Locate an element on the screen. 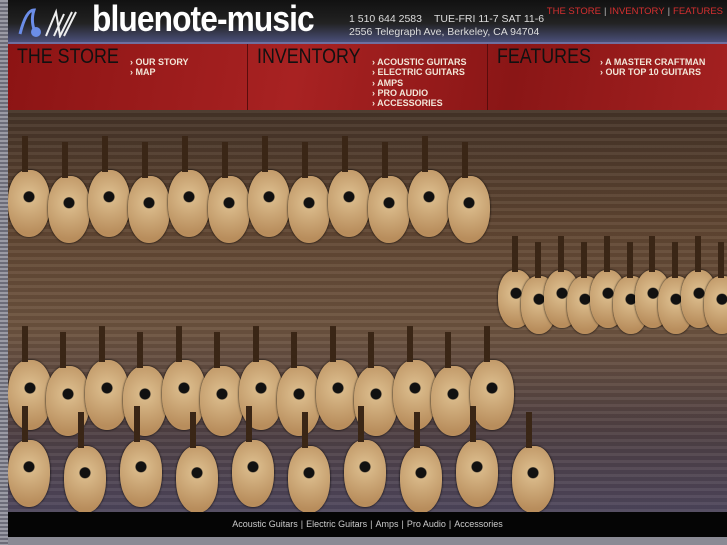 The width and height of the screenshot is (727, 545). logo-text: bluenote-music is located at coordinates (203, 20).